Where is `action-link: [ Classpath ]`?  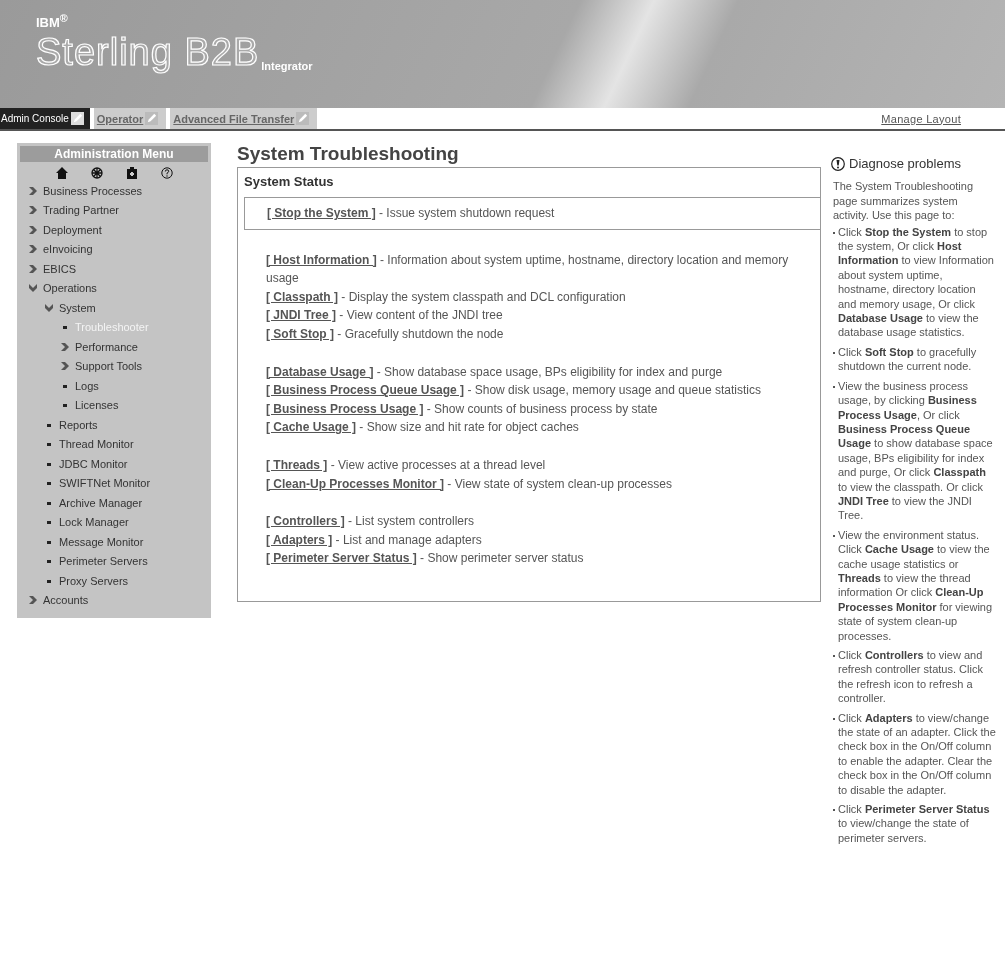 action-link: [ Classpath ] is located at coordinates (302, 296).